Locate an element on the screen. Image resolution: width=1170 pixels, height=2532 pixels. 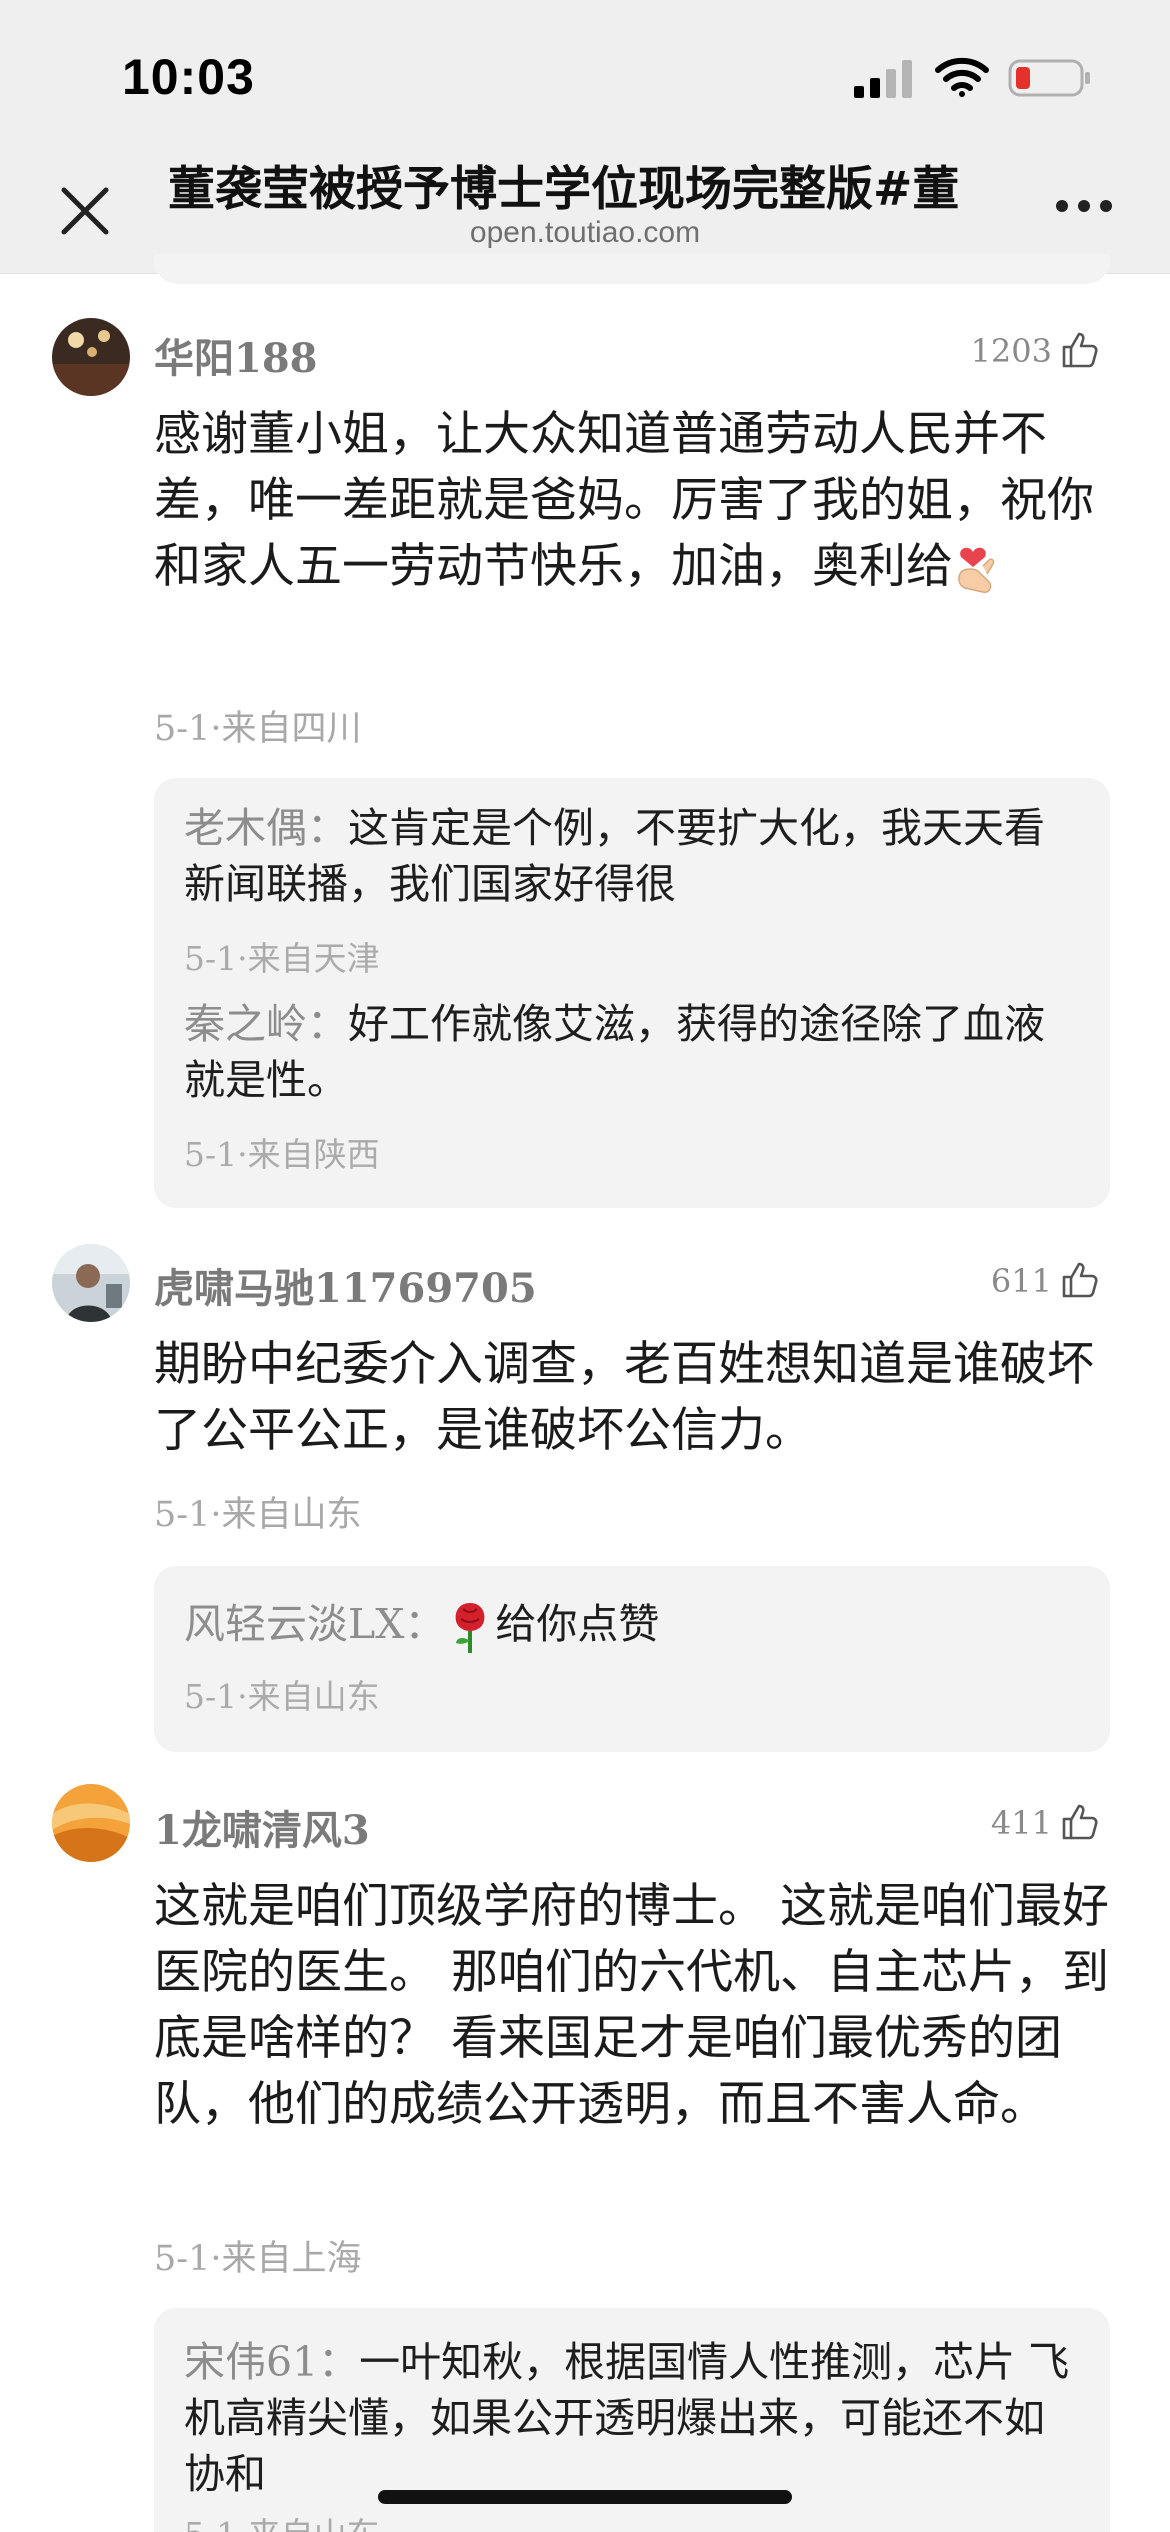
like-count: 411 is located at coordinates (1021, 1823).